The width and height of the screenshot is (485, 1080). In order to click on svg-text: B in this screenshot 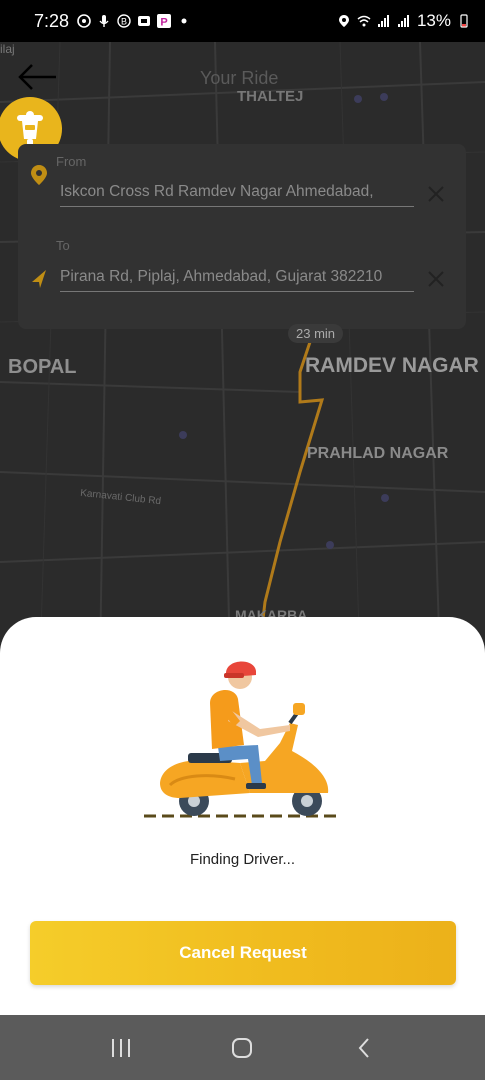, I will do `click(124, 22)`.